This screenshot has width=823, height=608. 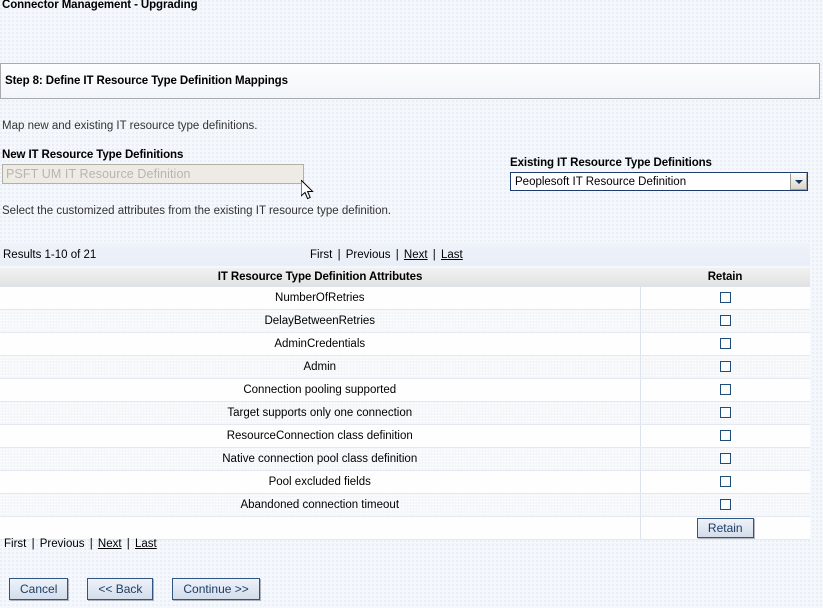 I want to click on table-row: Abandoned connection timeout, so click(x=405, y=505).